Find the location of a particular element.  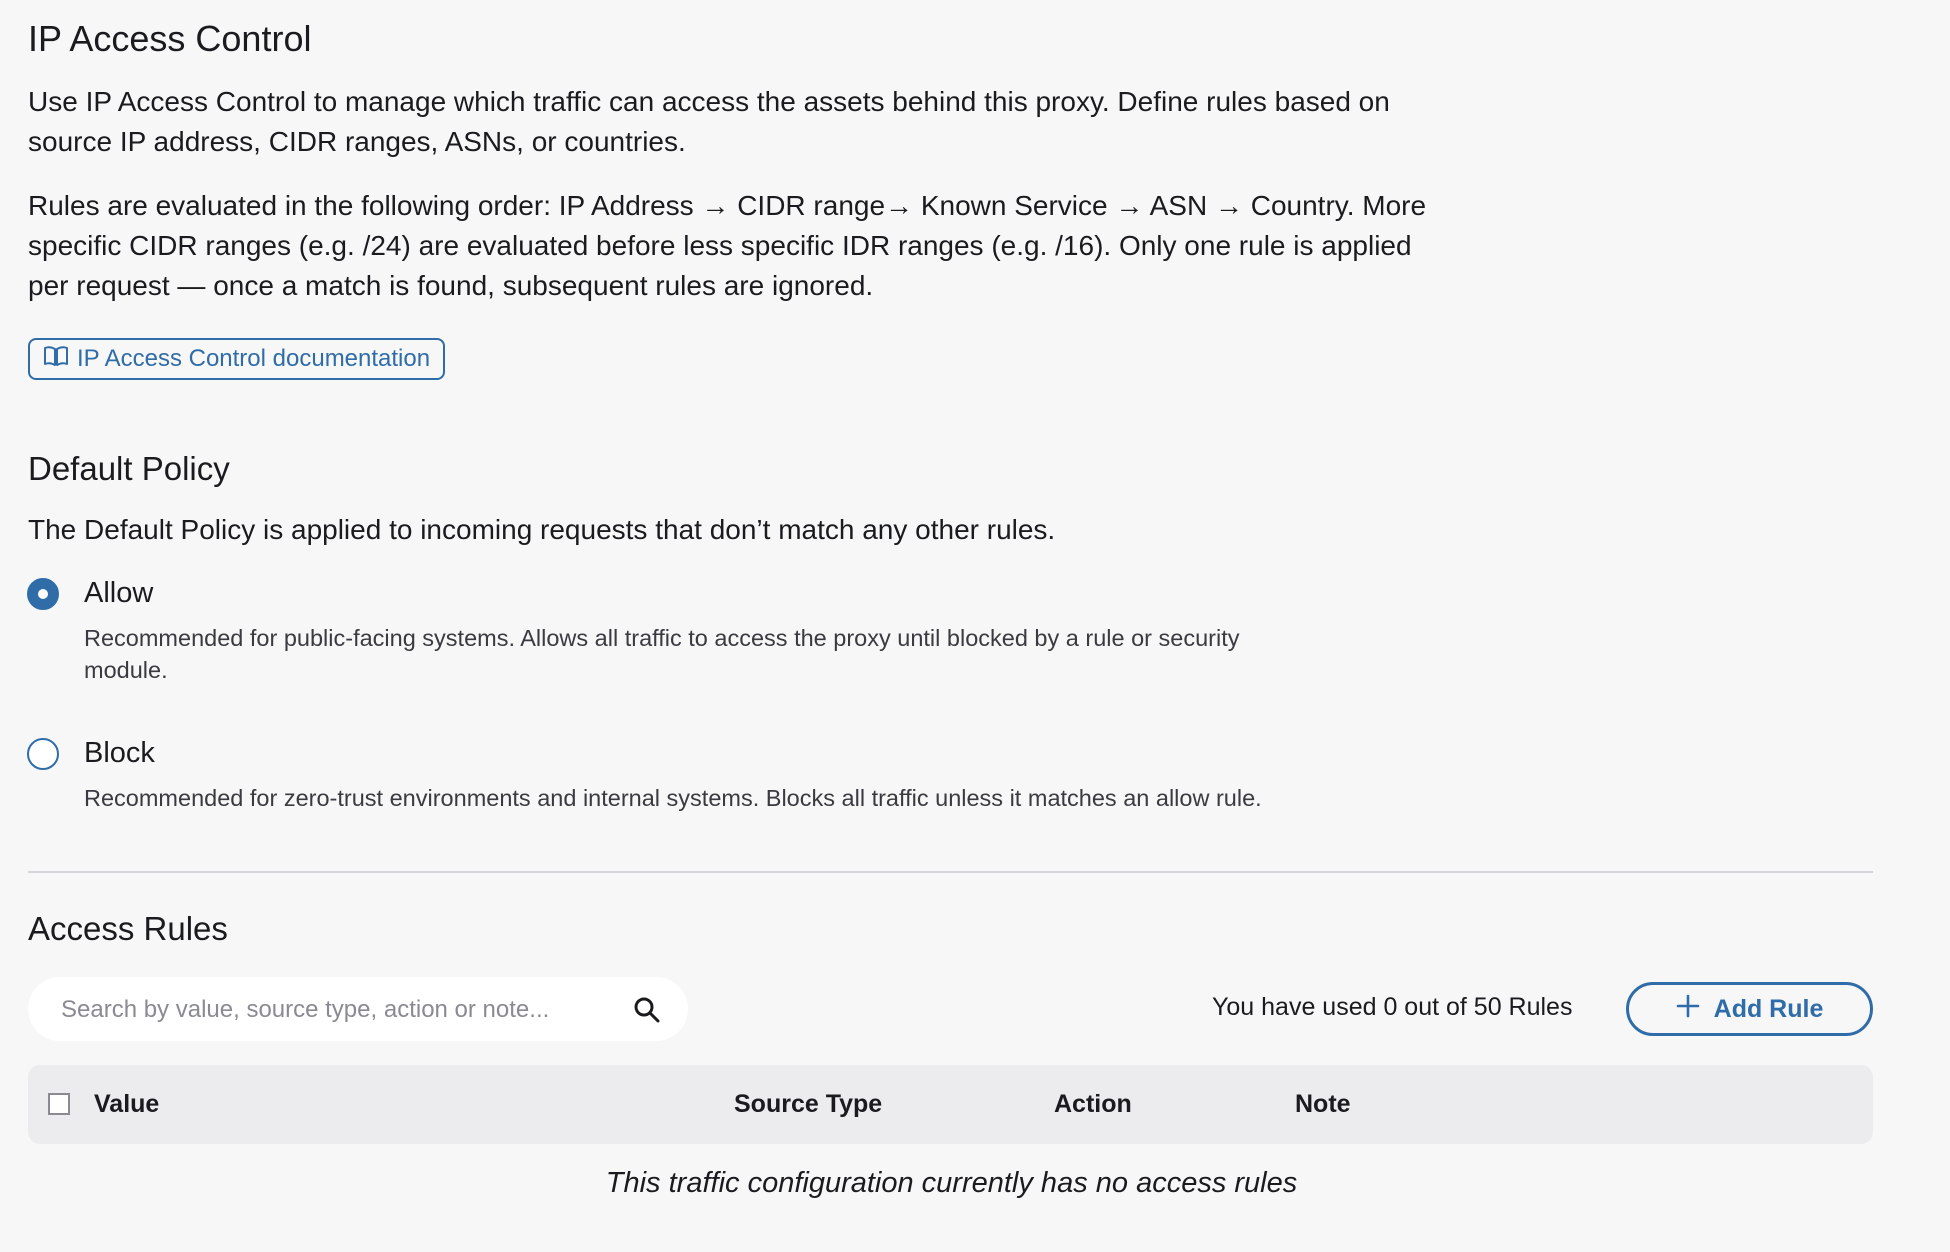

block-label: Block is located at coordinates (119, 753).